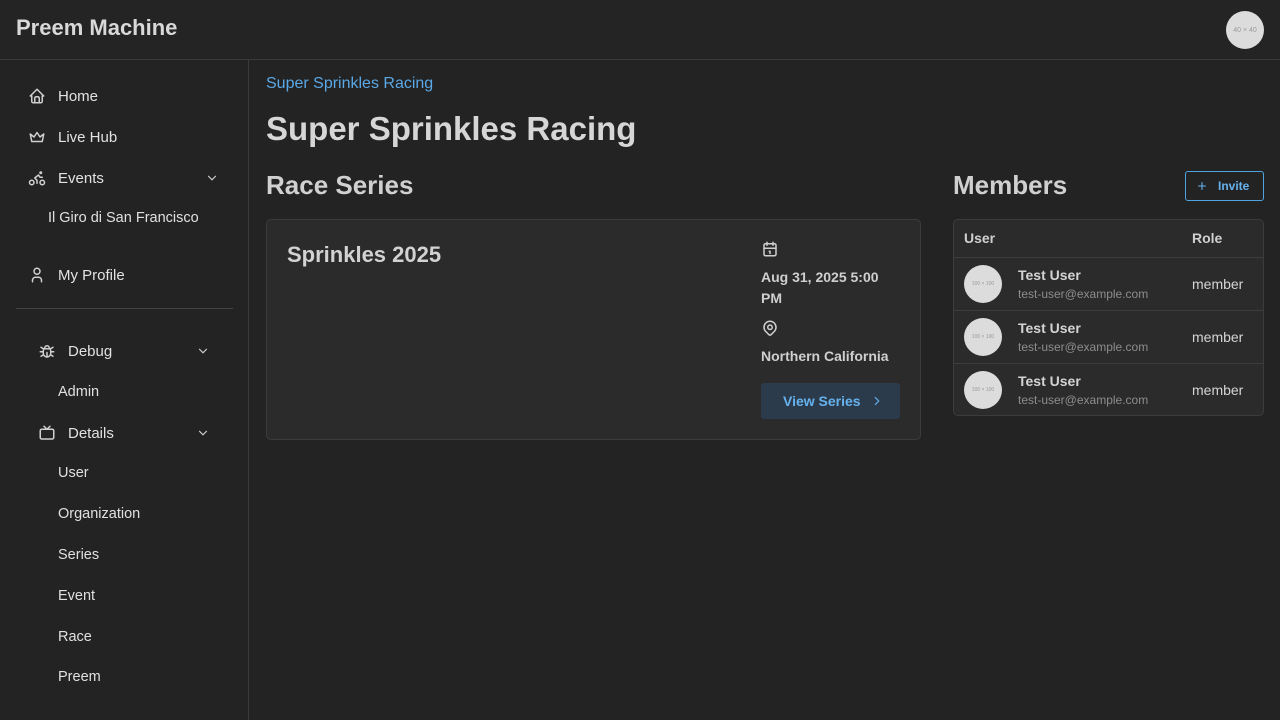 This screenshot has width=1280, height=720. I want to click on sidebar-item-label: Events, so click(81, 178).